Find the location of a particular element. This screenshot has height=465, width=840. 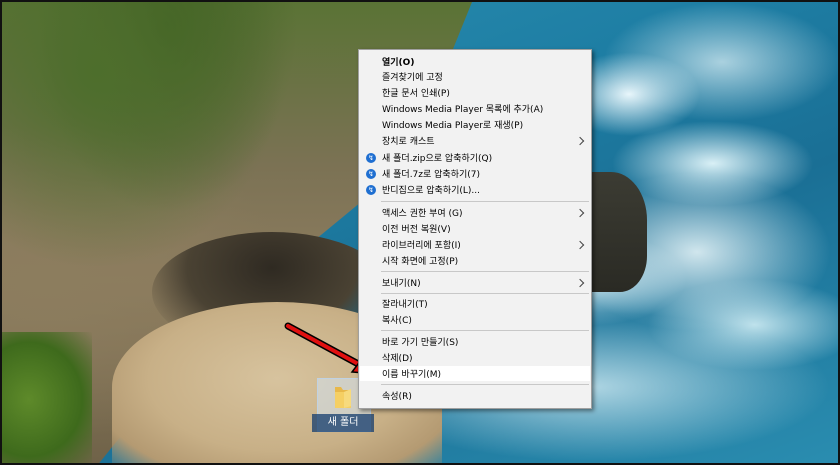

menu-item-label: 보내기(N) is located at coordinates (401, 284).